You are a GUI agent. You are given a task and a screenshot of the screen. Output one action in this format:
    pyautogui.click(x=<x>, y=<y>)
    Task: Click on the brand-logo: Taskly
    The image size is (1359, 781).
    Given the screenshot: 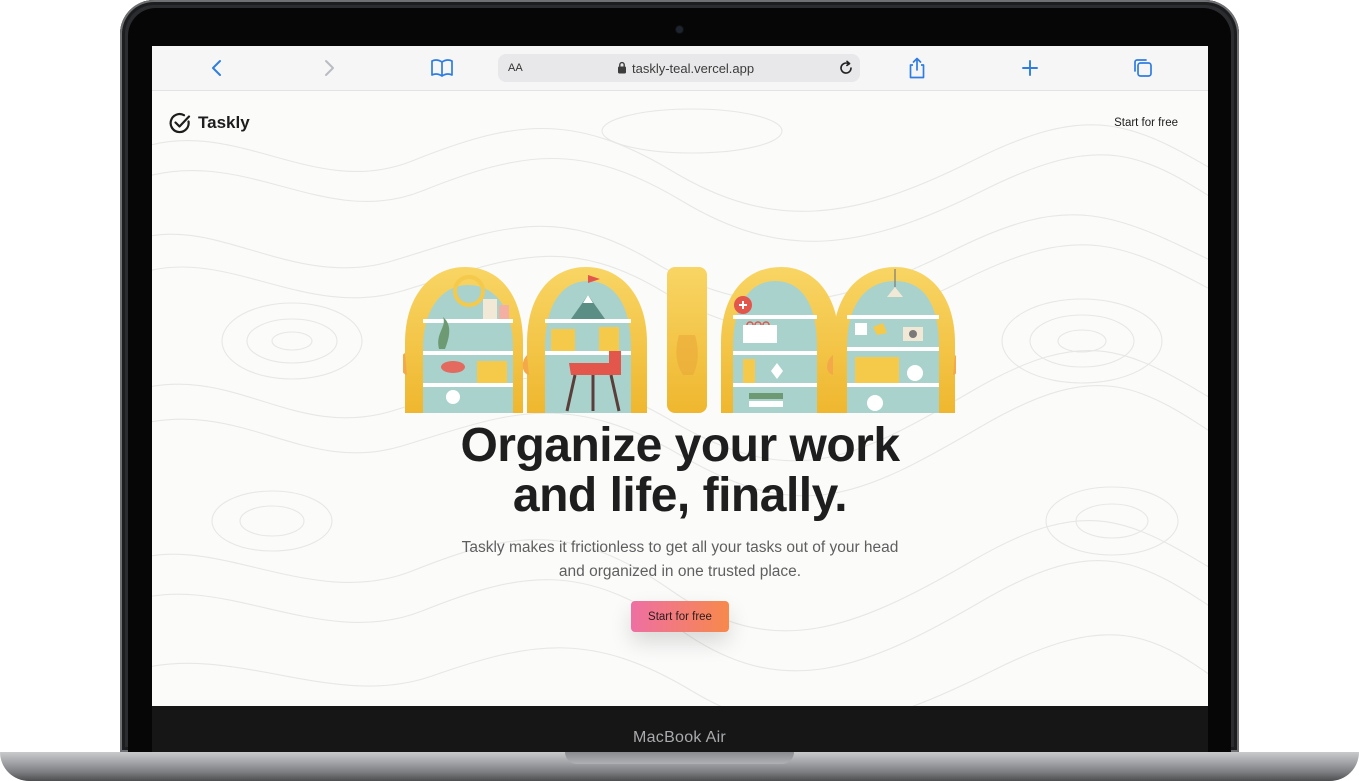 What is the action you would take?
    pyautogui.click(x=209, y=123)
    